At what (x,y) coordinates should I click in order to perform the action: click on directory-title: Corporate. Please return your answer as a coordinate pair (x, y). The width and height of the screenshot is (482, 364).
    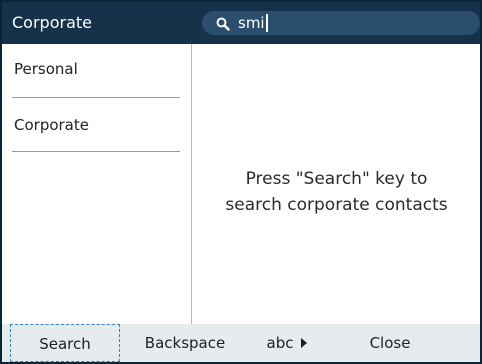
    Looking at the image, I should click on (52, 22).